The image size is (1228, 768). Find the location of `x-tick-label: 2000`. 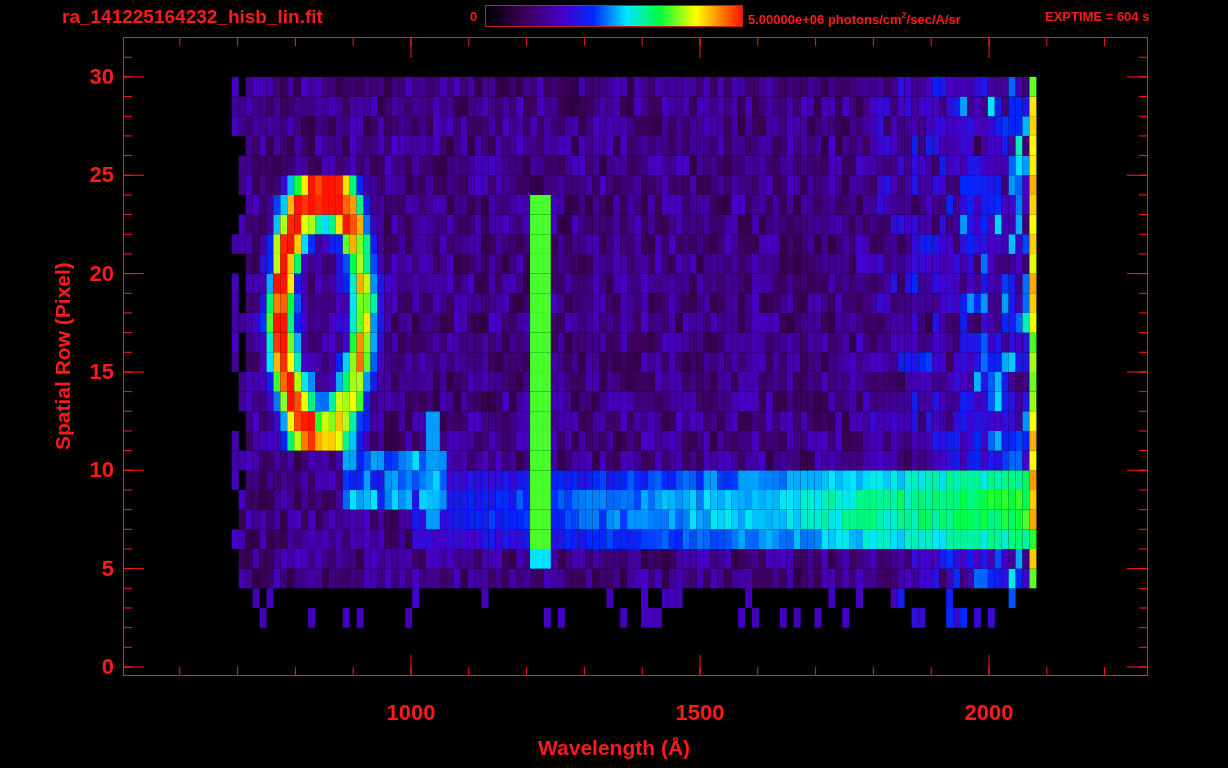

x-tick-label: 2000 is located at coordinates (989, 713).